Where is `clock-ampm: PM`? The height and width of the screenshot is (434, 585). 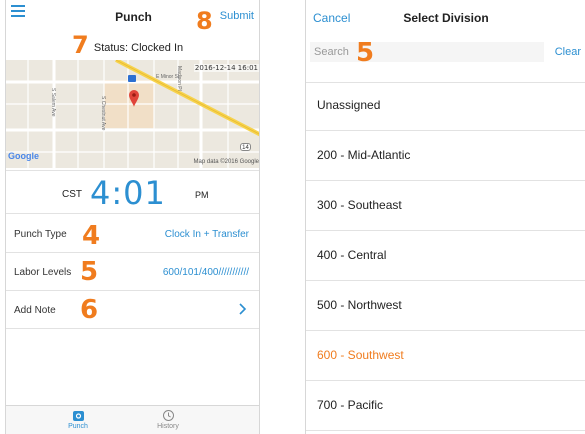
clock-ampm: PM is located at coordinates (202, 195).